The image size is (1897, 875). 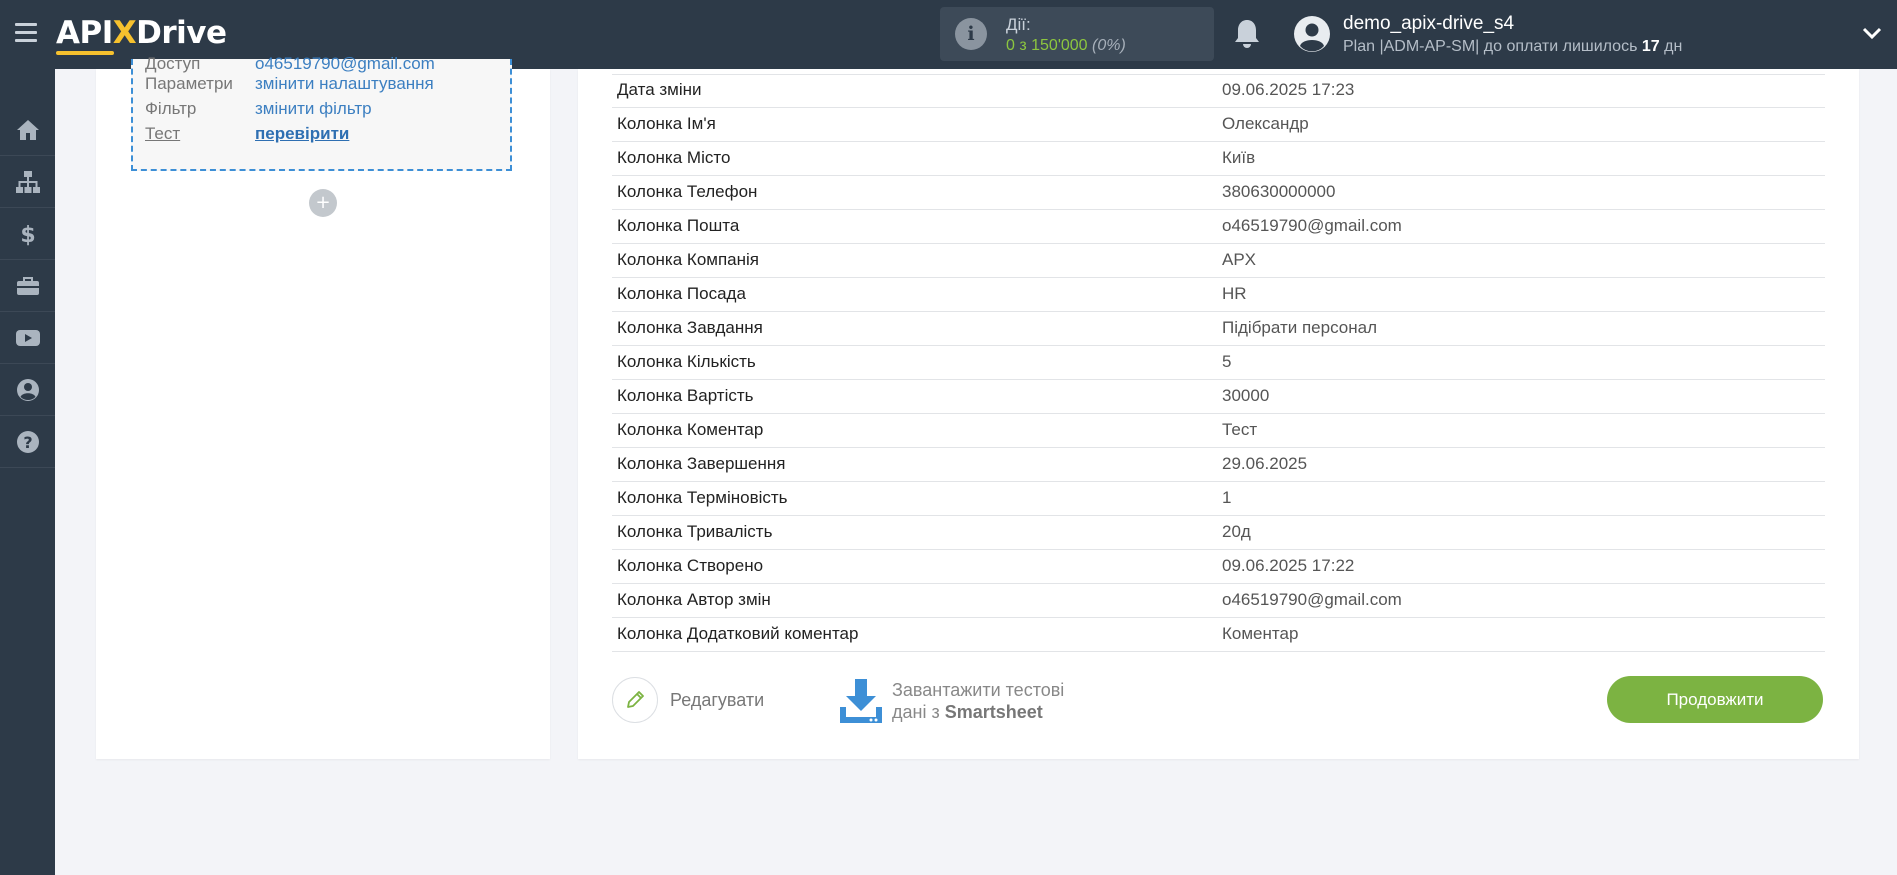 I want to click on table-row: Колонка Кількість 5, so click(x=1218, y=363).